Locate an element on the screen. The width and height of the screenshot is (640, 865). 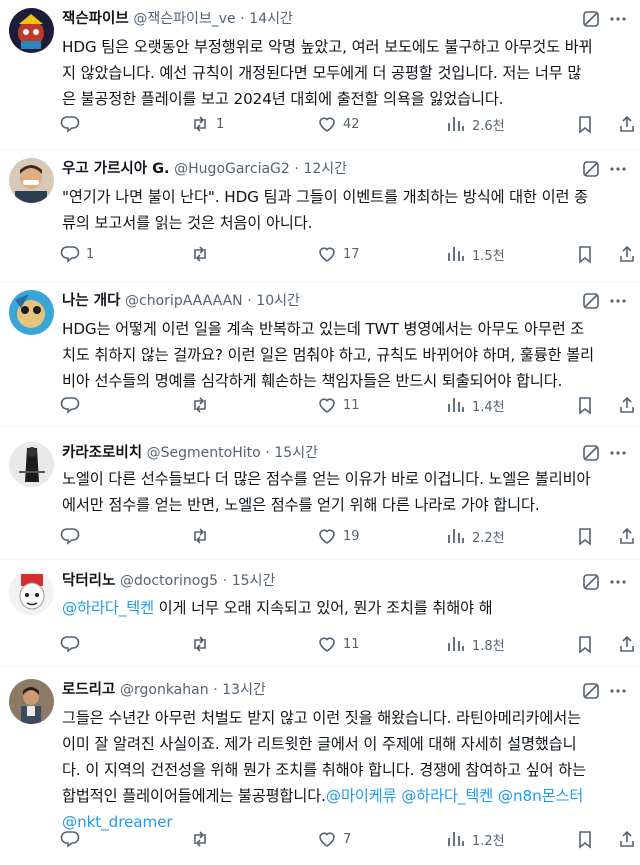
like-count: 17 is located at coordinates (351, 254).